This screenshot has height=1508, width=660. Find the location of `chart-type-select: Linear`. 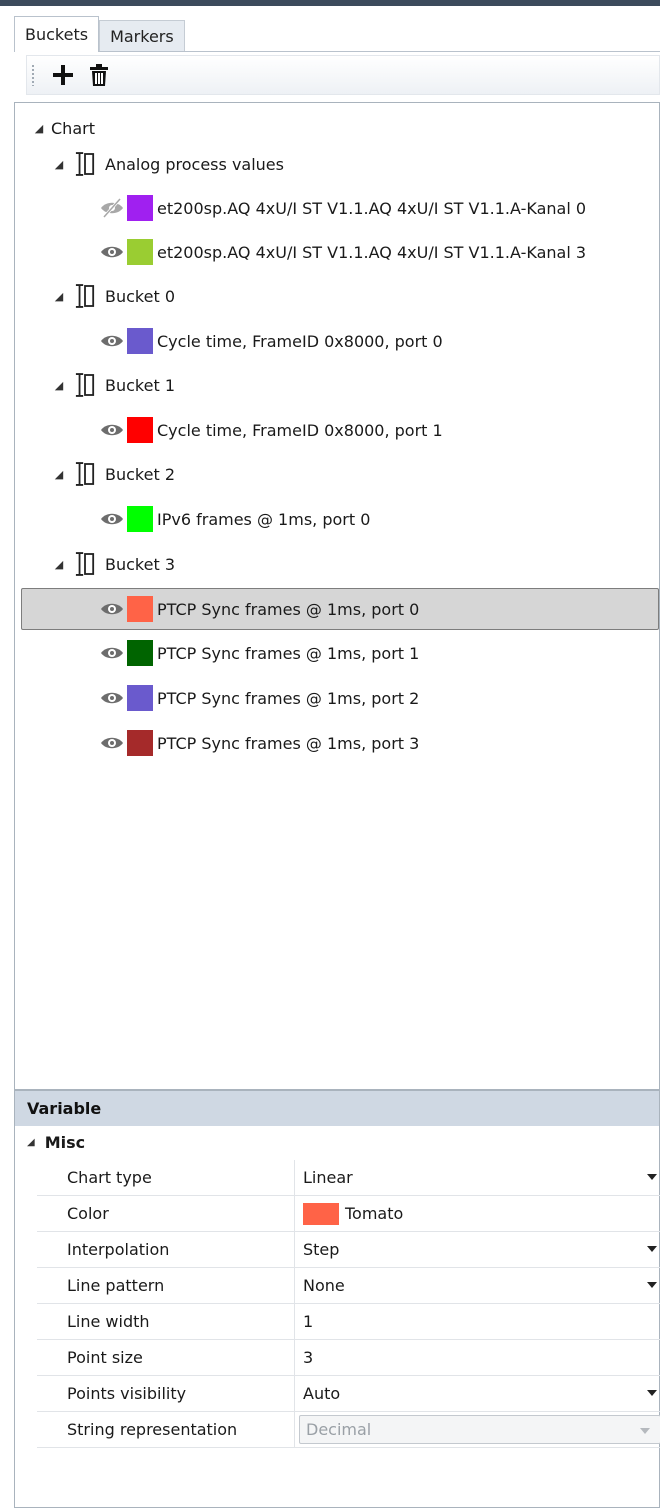

chart-type-select: Linear is located at coordinates (477, 1177).